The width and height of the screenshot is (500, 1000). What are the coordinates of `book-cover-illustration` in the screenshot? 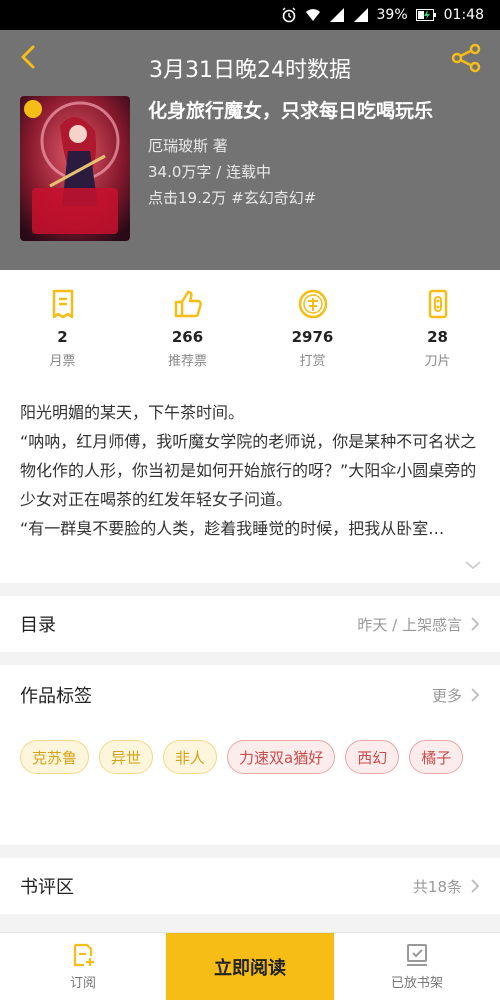 It's located at (75, 168).